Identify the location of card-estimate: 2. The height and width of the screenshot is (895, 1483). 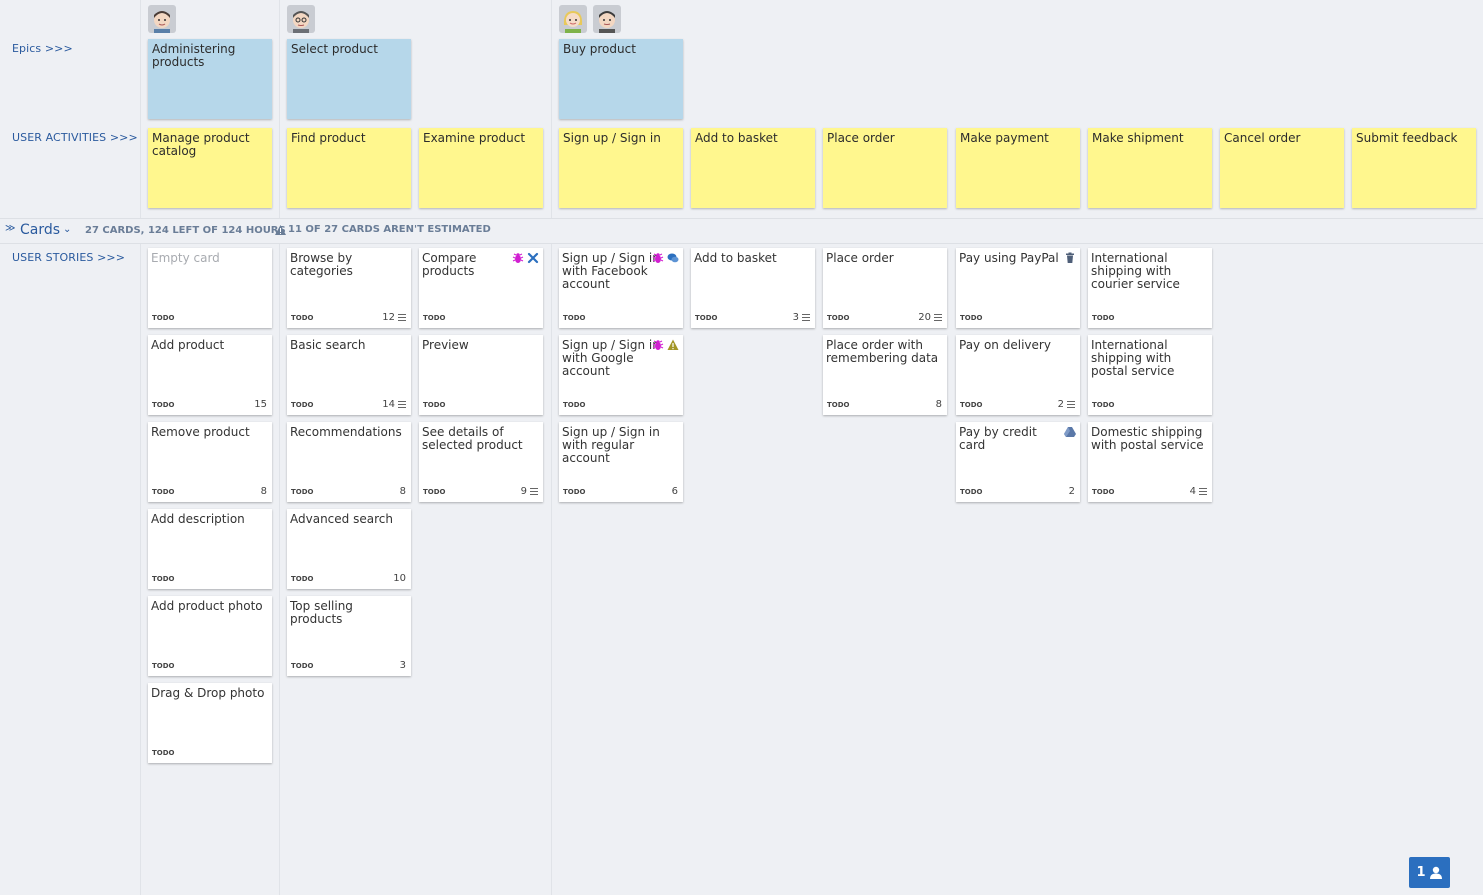
(1072, 491).